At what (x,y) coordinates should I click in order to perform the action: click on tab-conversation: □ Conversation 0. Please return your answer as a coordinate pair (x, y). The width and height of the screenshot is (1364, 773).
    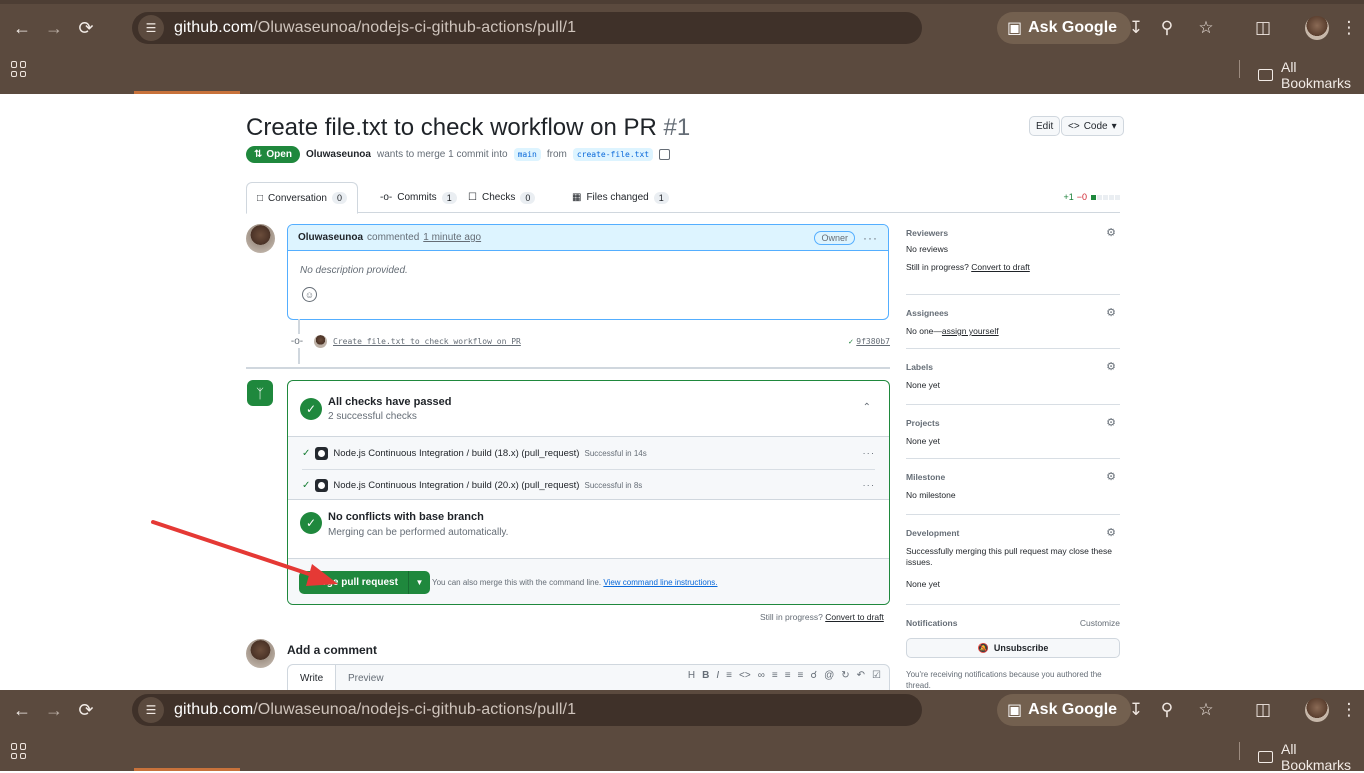
    Looking at the image, I should click on (302, 198).